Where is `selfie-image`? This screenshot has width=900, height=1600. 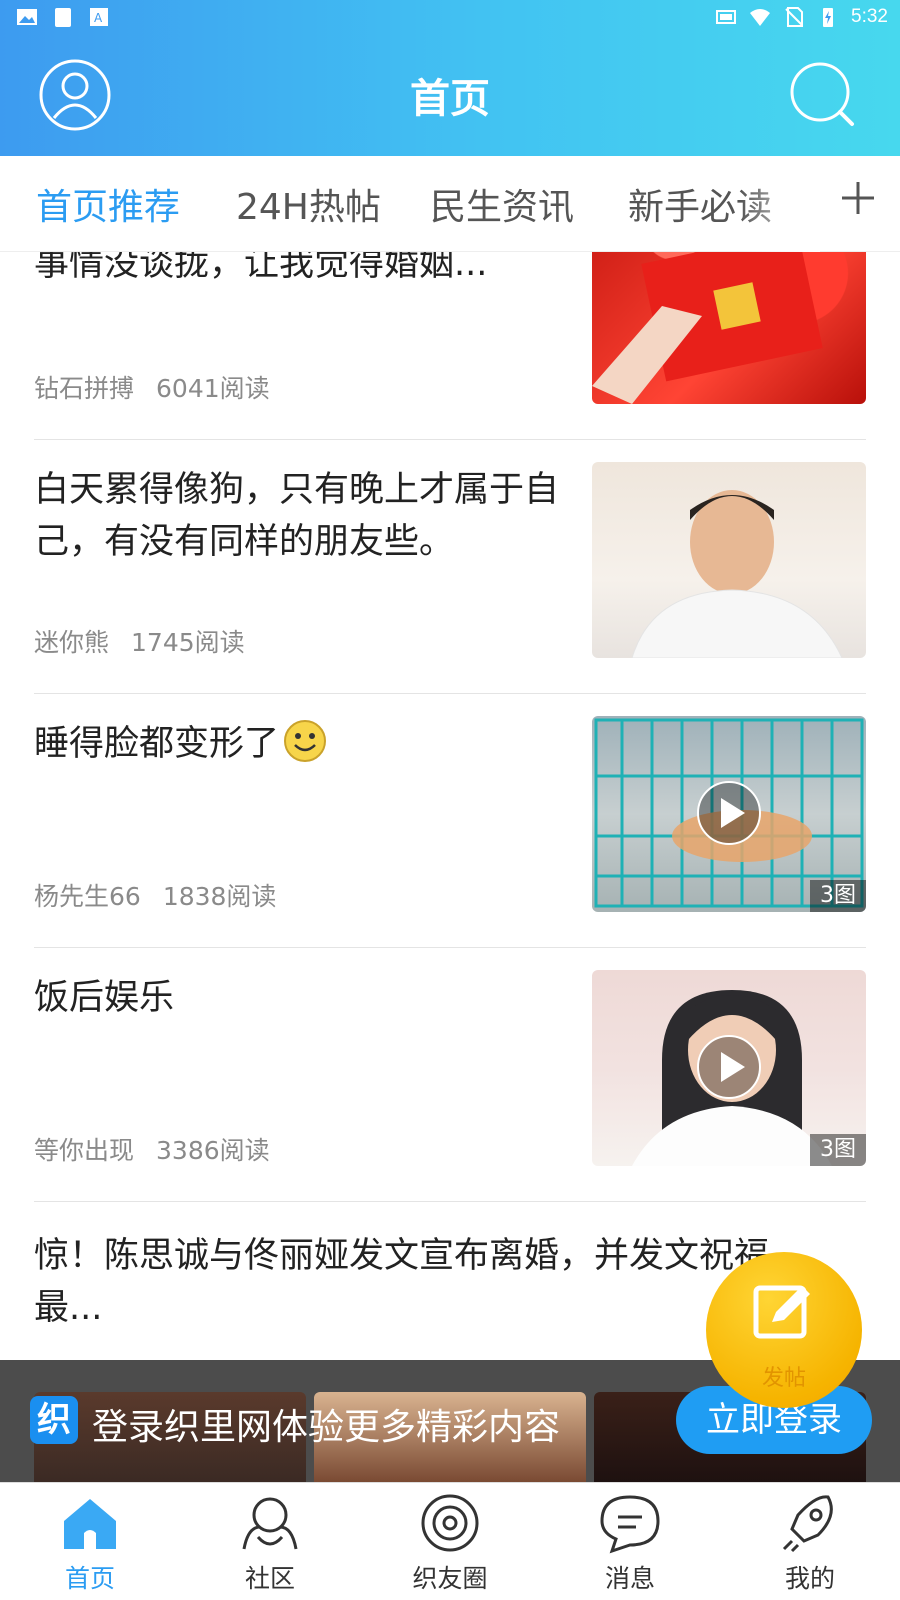
selfie-image is located at coordinates (737, 574).